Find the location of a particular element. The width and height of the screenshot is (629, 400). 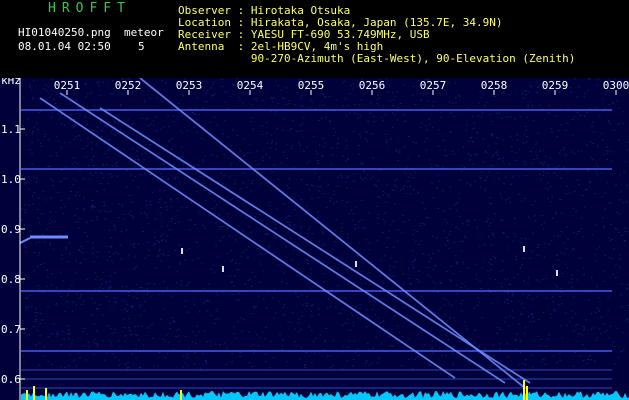

freq-tick-label: 0.9 is located at coordinates (11, 229).